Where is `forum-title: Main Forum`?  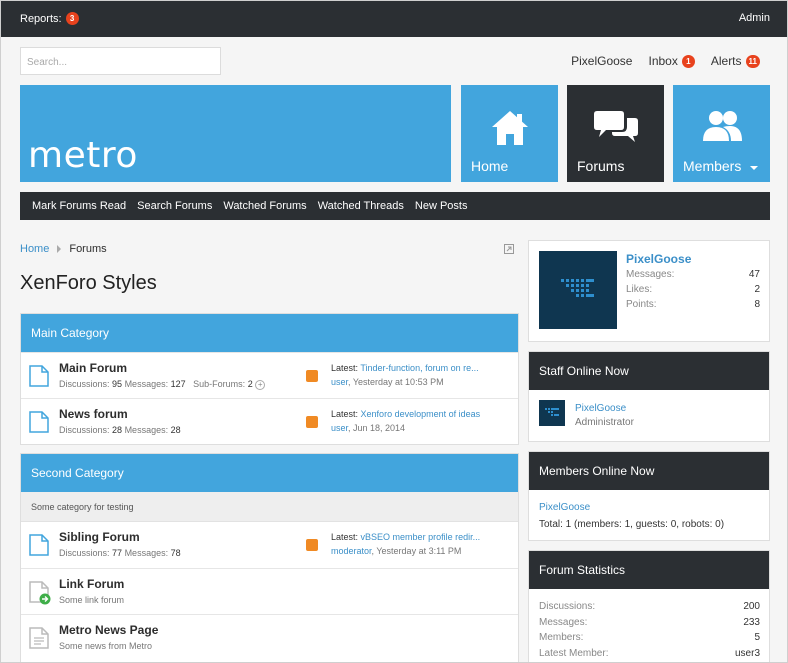 forum-title: Main Forum is located at coordinates (93, 368).